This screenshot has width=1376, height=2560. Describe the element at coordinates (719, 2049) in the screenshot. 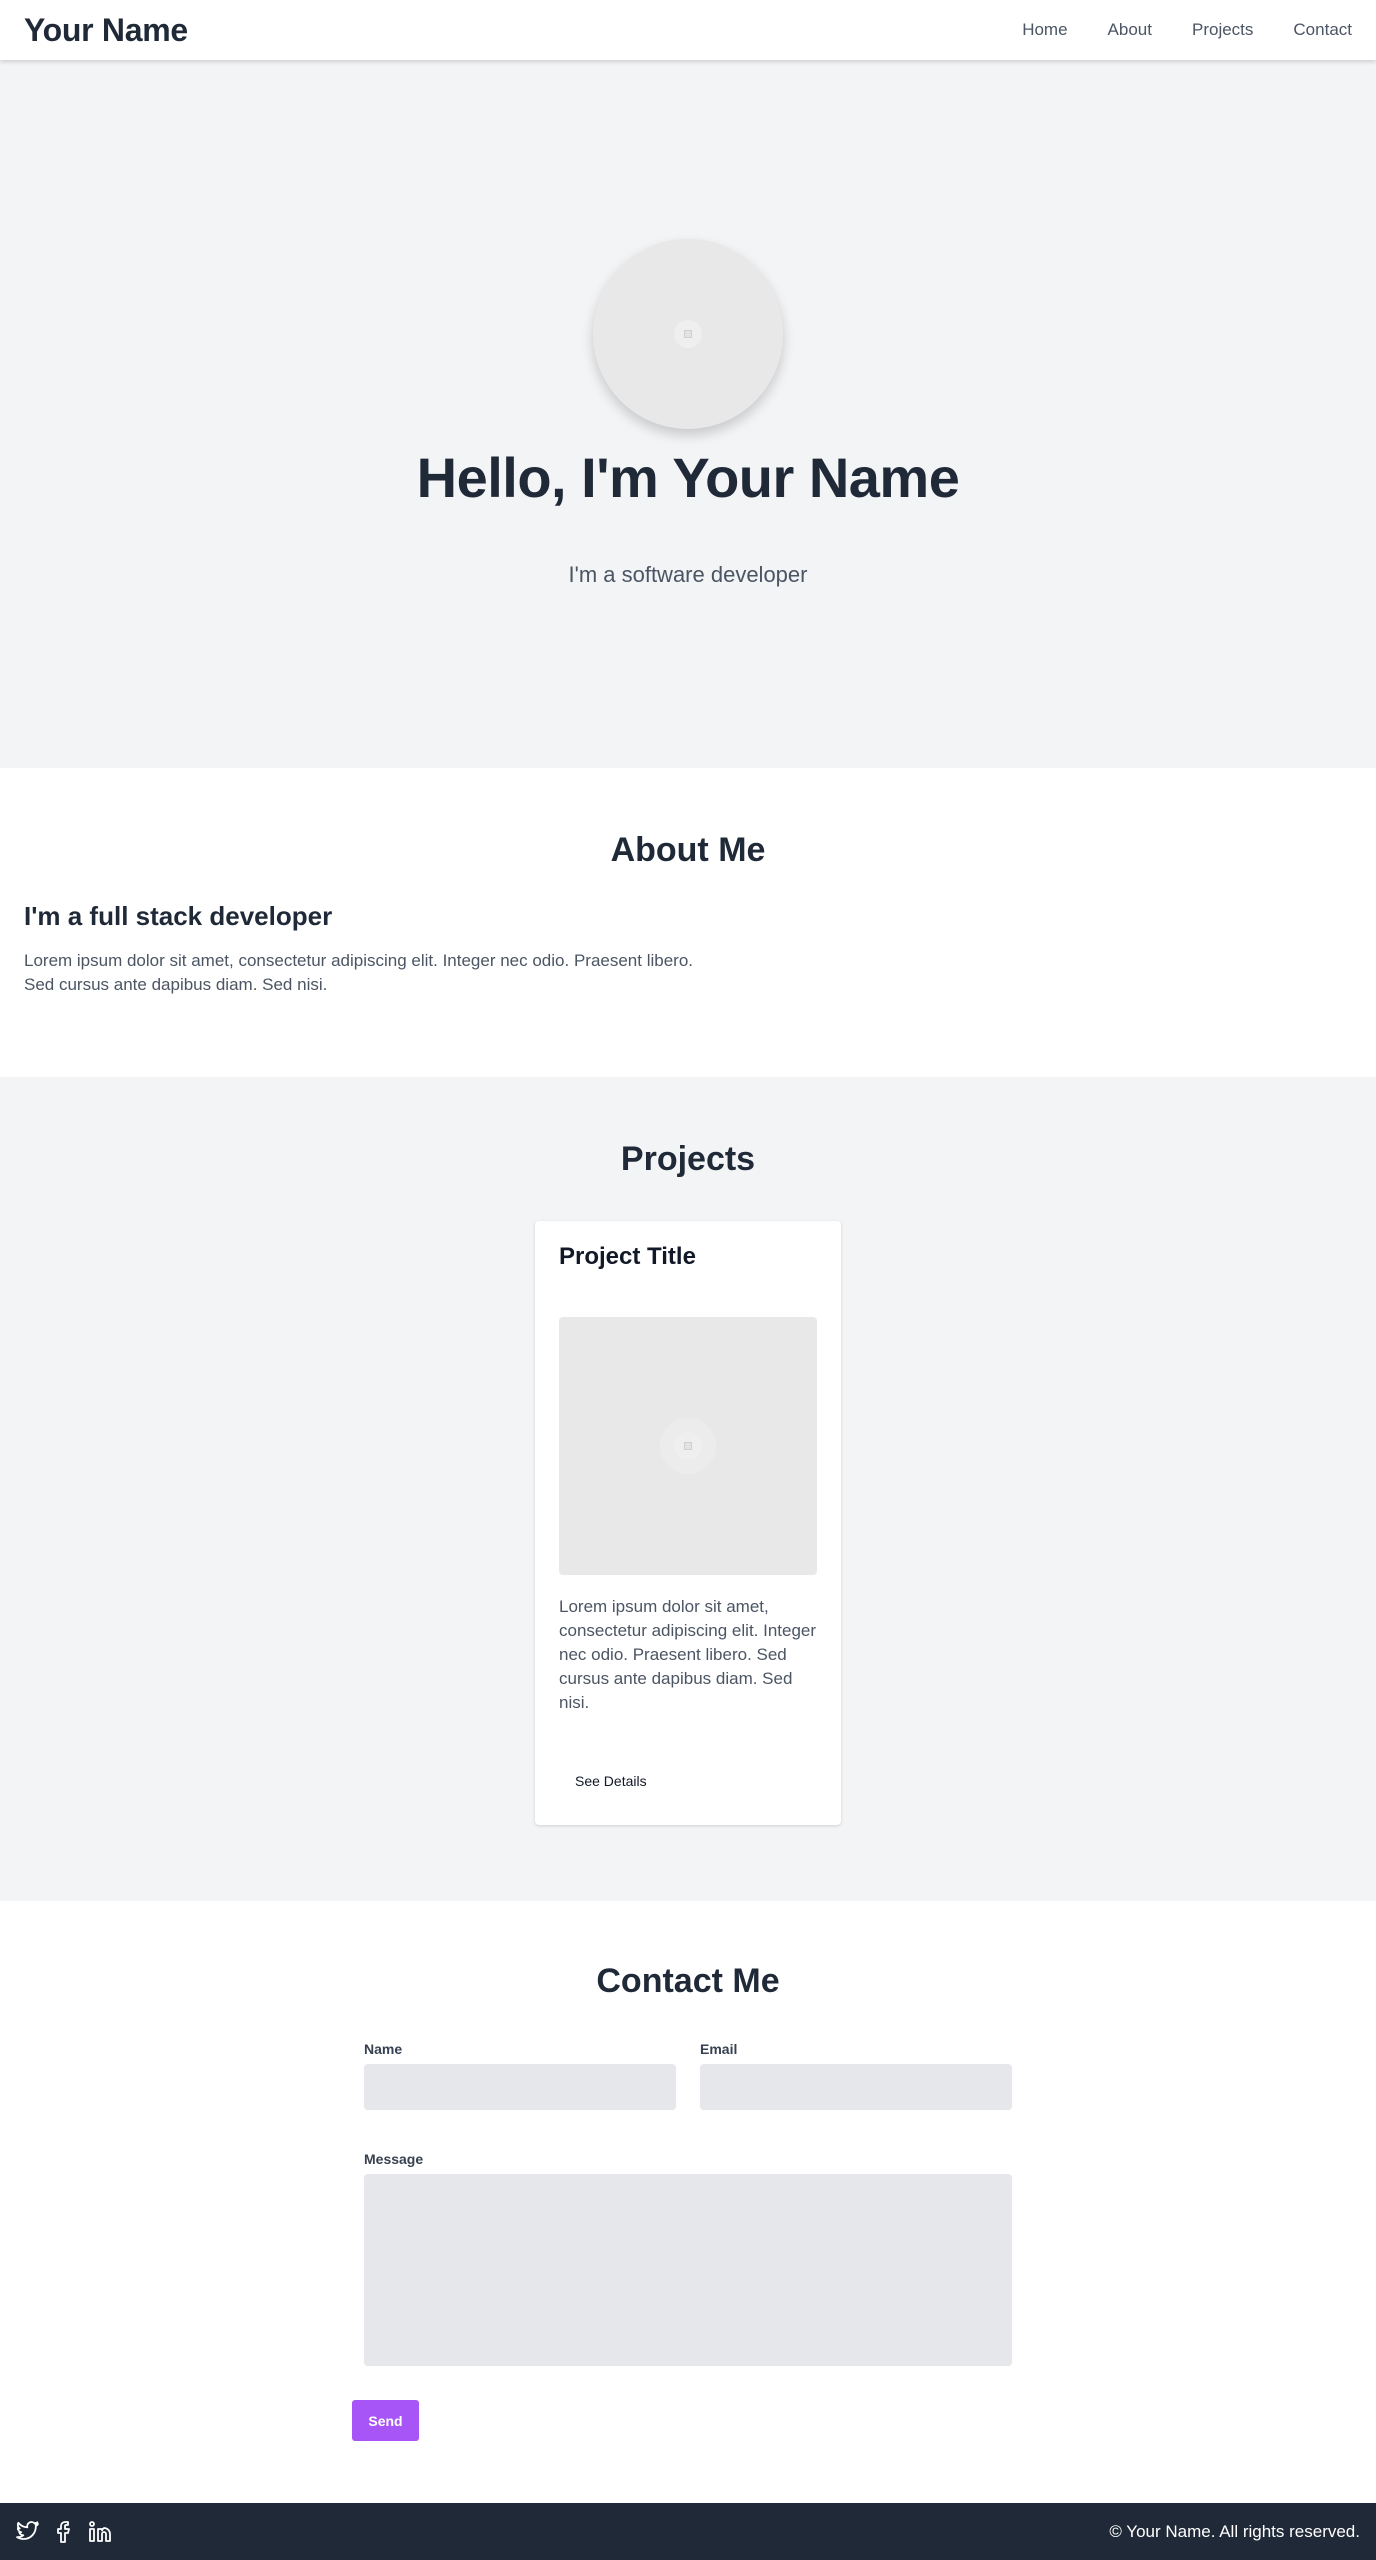

I see `email-label: Email` at that location.